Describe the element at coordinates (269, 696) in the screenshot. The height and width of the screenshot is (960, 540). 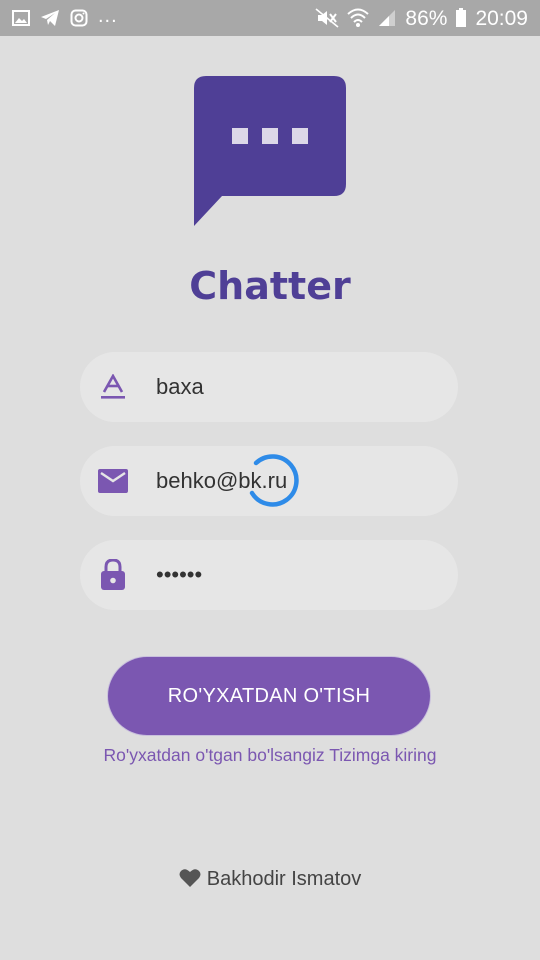
I see `register-button: RO'YXATDAN O'TISH` at that location.